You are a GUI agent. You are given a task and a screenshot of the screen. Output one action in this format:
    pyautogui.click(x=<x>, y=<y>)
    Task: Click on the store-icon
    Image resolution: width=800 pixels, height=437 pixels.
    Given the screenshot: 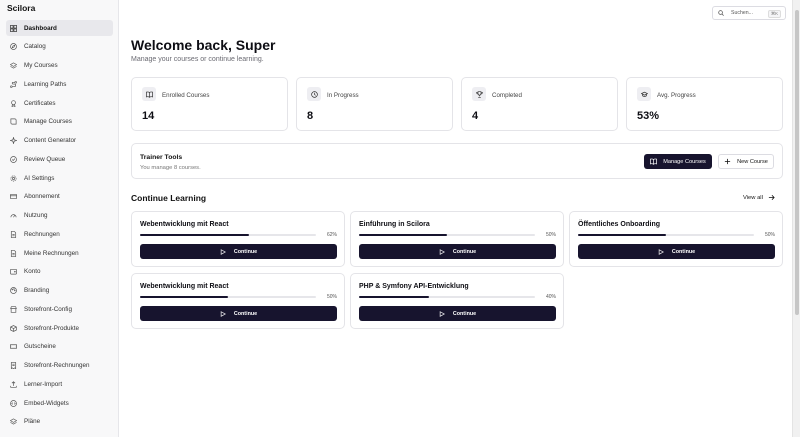 What is the action you would take?
    pyautogui.click(x=13, y=309)
    